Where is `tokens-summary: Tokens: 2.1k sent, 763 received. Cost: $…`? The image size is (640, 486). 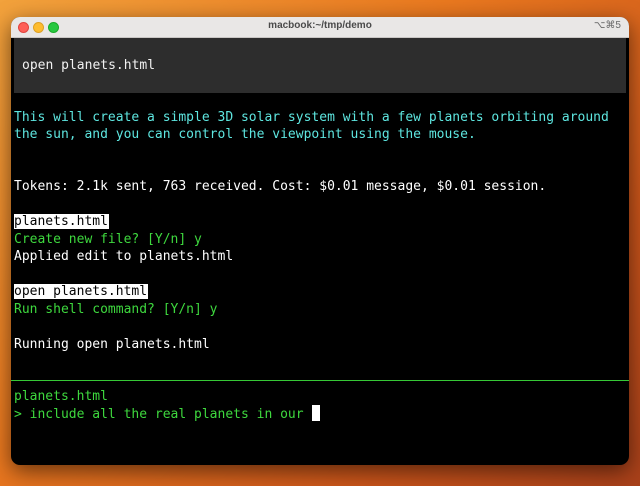 tokens-summary: Tokens: 2.1k sent, 763 received. Cost: $… is located at coordinates (280, 186).